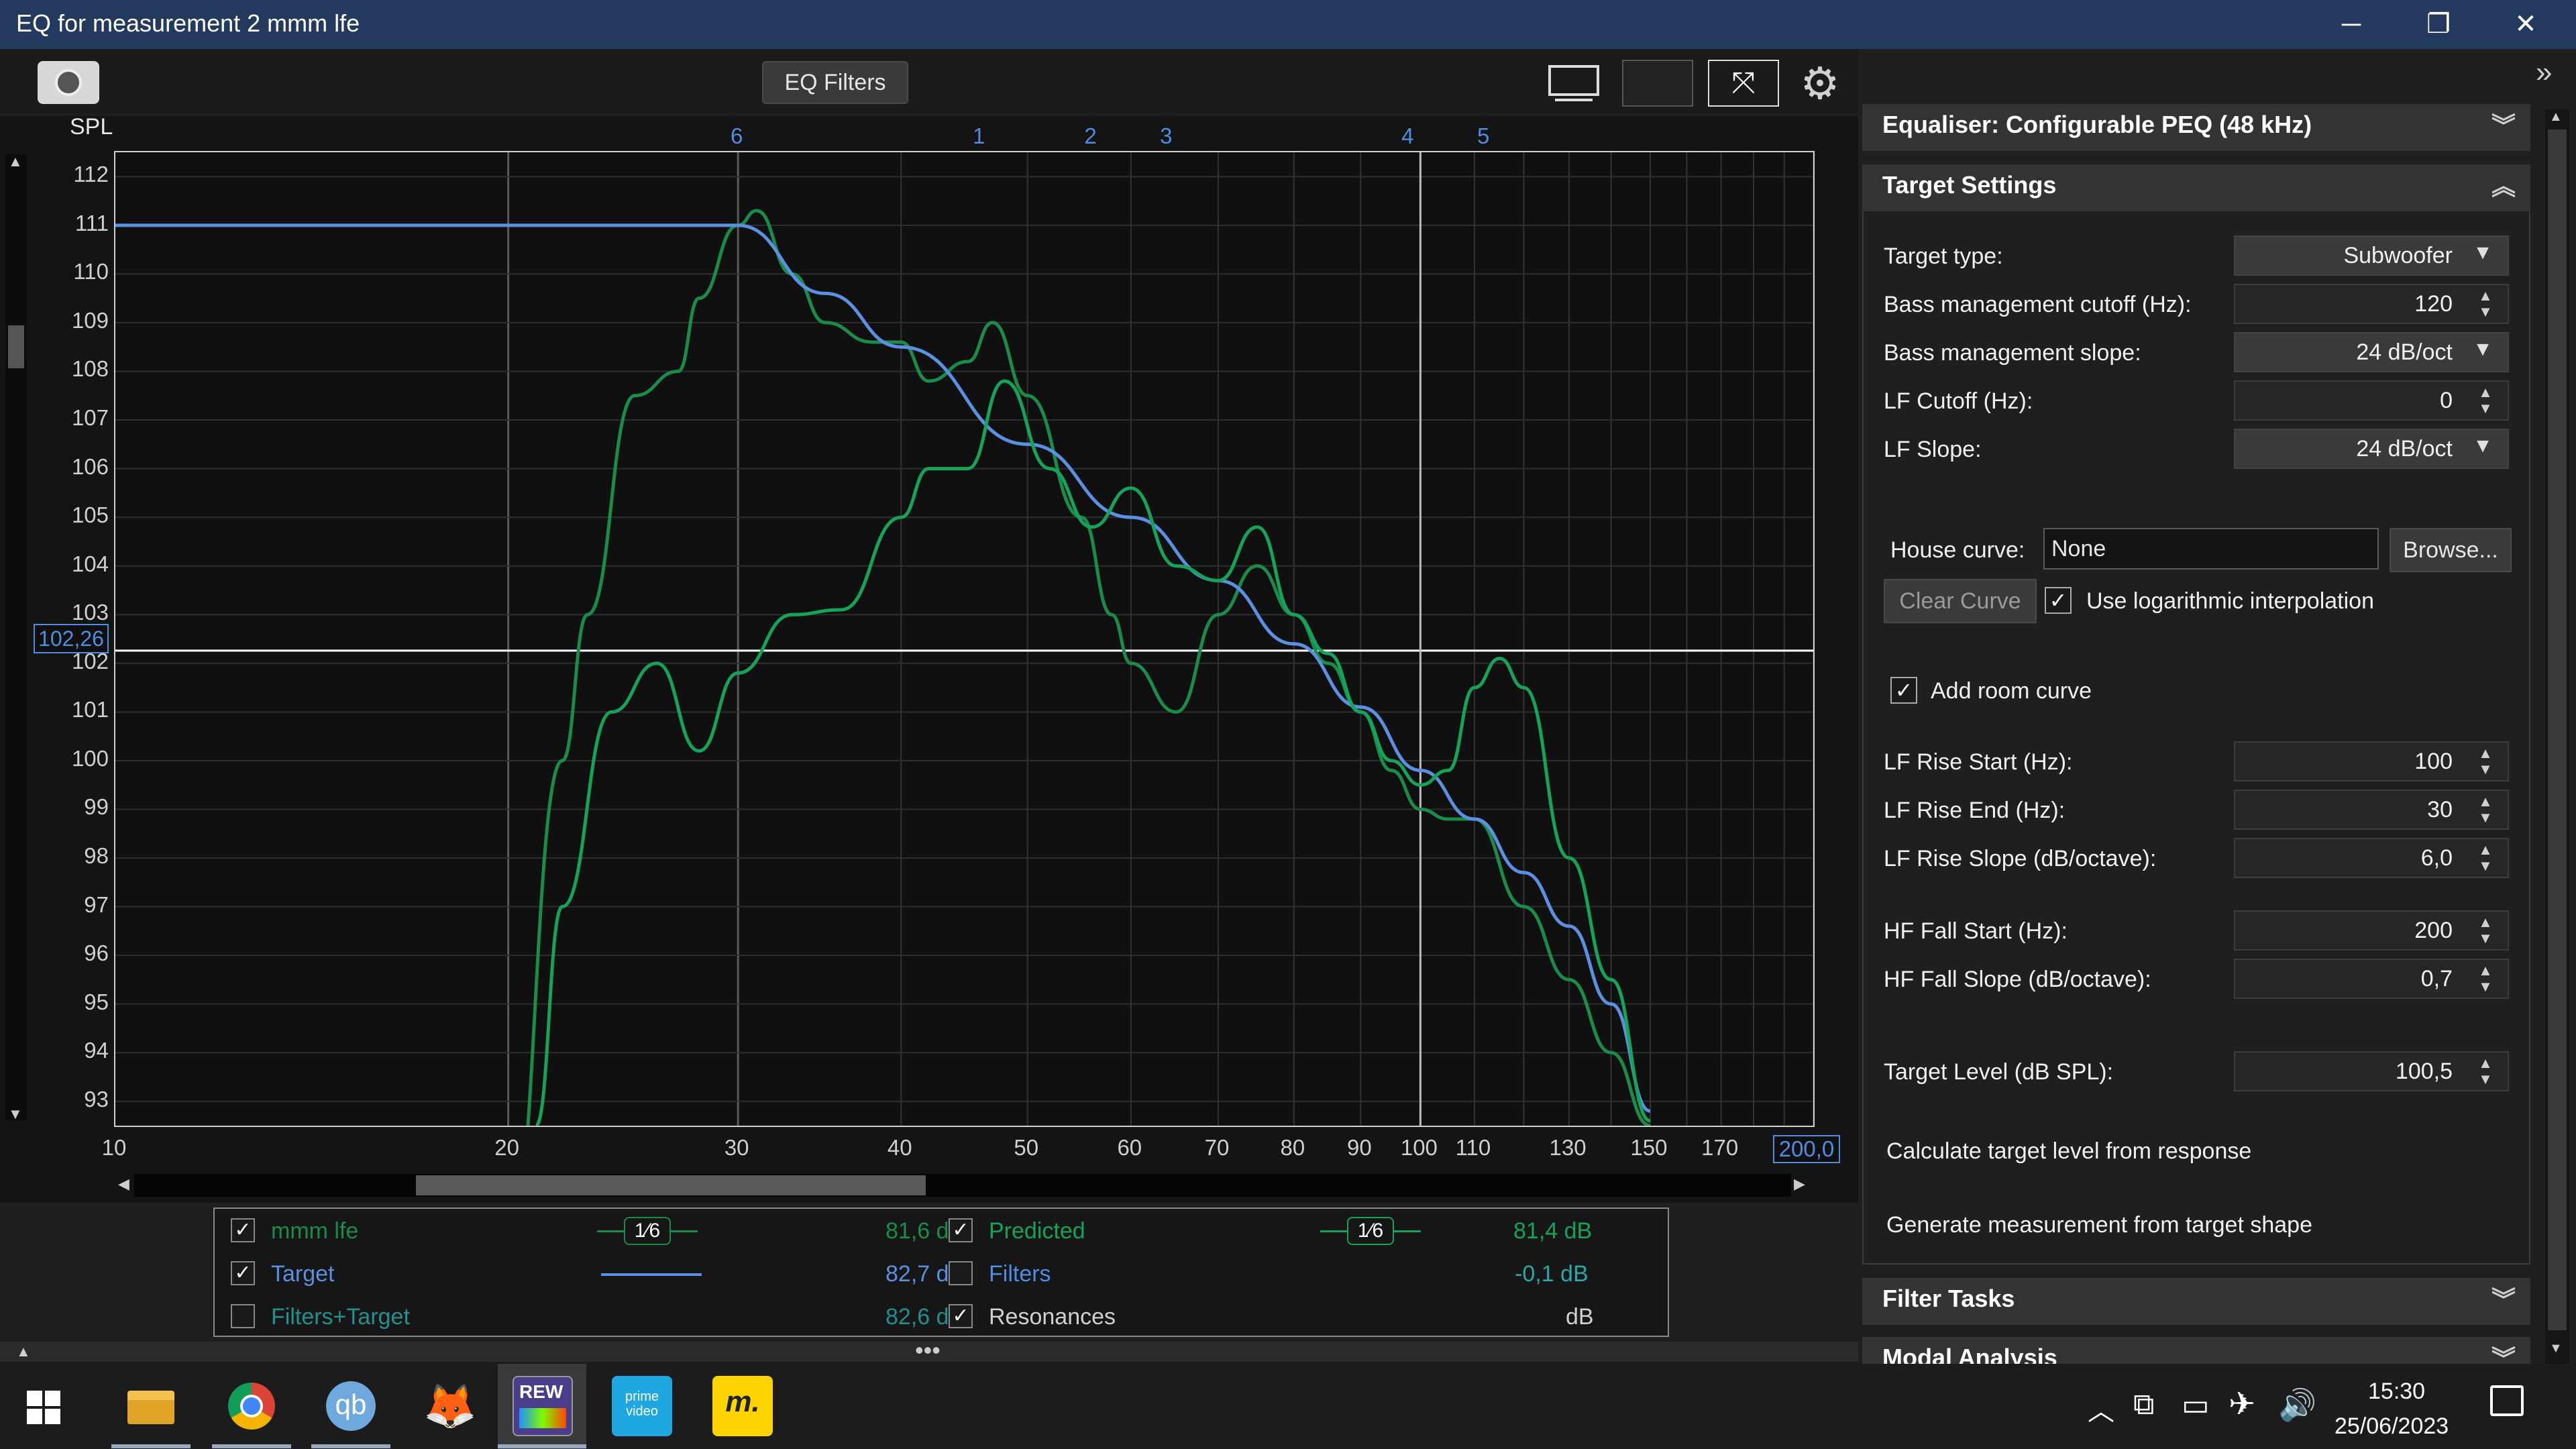 Image resolution: width=2576 pixels, height=1449 pixels. What do you see at coordinates (68, 82) in the screenshot?
I see `camera-icon` at bounding box center [68, 82].